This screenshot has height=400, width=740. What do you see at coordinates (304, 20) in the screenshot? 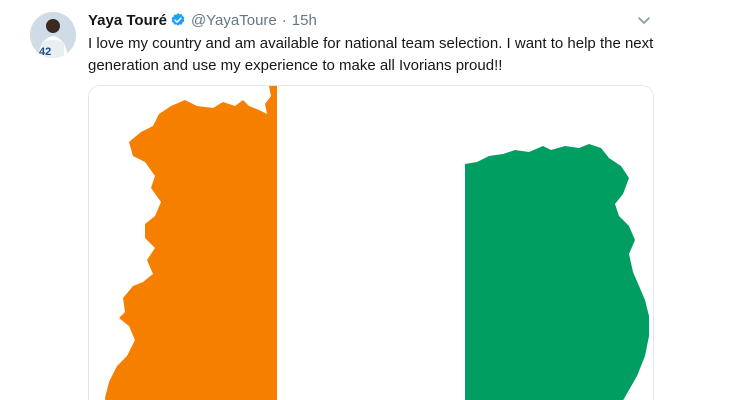
I see `tweet-timestamp: 15h` at bounding box center [304, 20].